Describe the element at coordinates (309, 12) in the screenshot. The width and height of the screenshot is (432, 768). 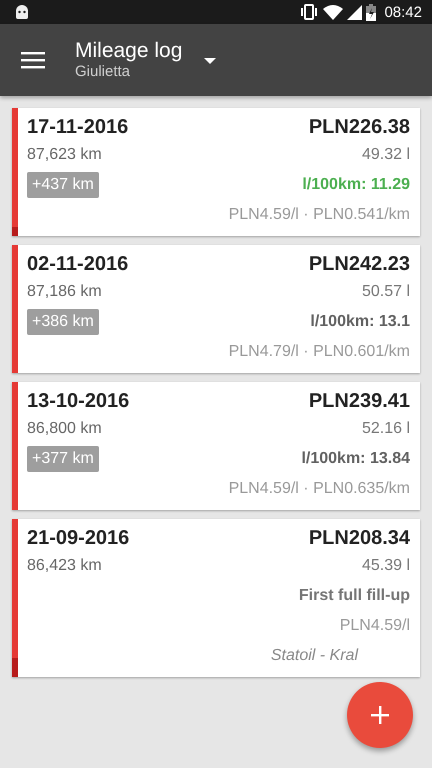
I see `vibrate-icon` at that location.